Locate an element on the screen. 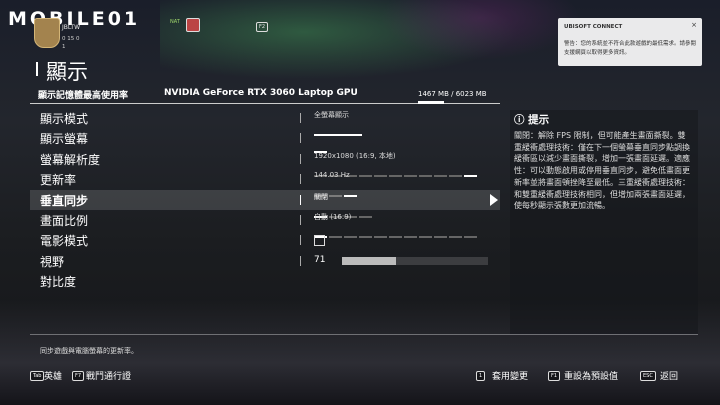  nat-label: NAT is located at coordinates (175, 22).